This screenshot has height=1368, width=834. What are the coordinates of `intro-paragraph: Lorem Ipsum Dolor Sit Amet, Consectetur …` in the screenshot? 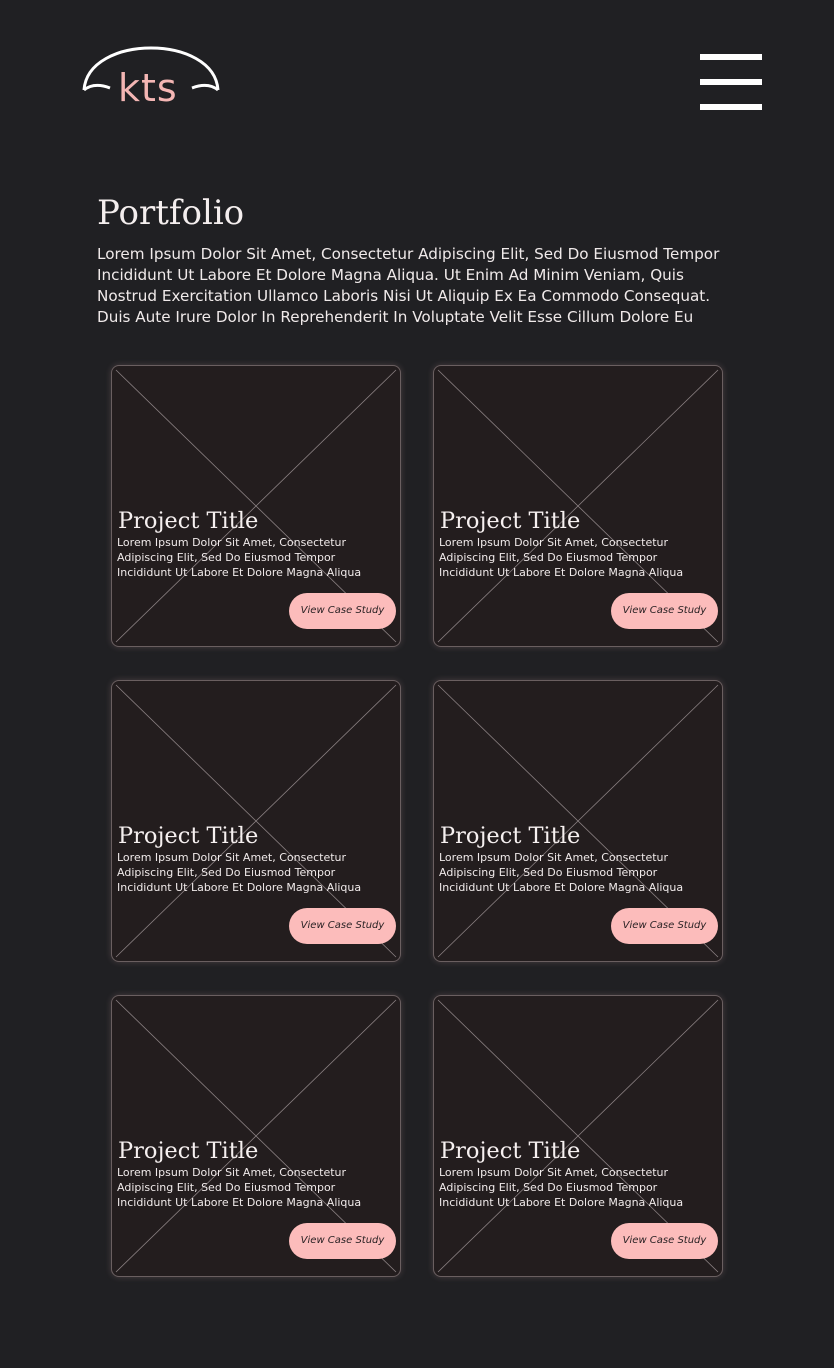 It's located at (408, 285).